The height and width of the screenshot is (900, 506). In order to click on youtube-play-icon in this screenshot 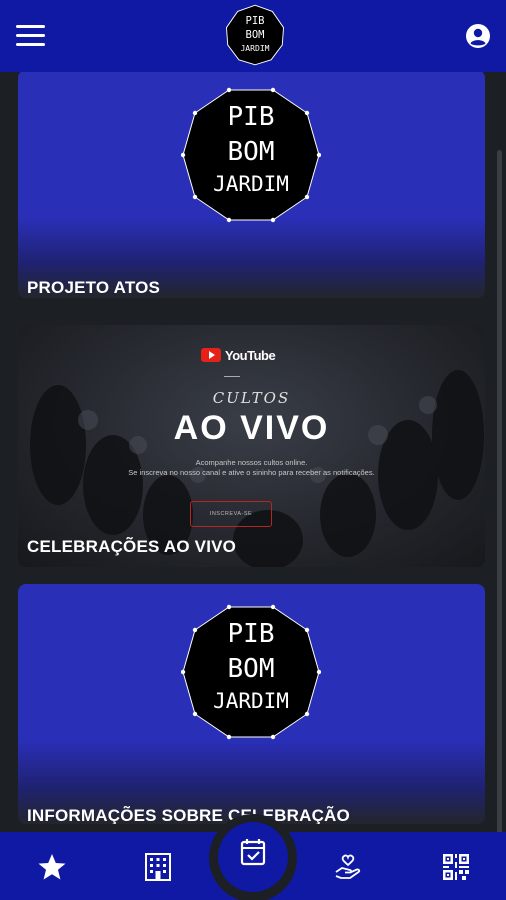, I will do `click(211, 355)`.